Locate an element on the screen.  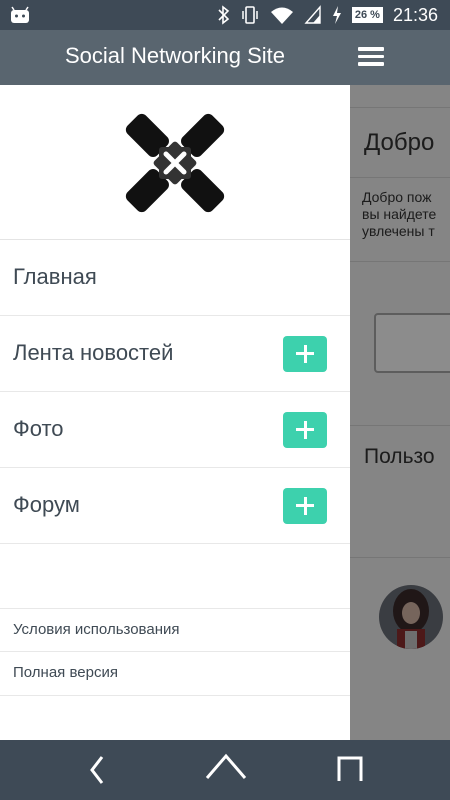
battery-level: 26 % is located at coordinates (367, 15).